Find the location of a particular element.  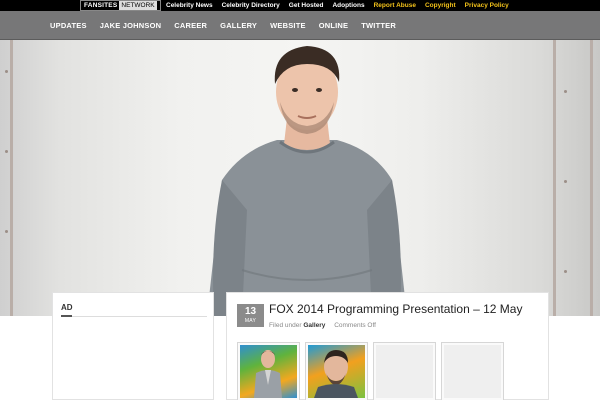

nav-item-updates: UPDATES is located at coordinates (68, 25).